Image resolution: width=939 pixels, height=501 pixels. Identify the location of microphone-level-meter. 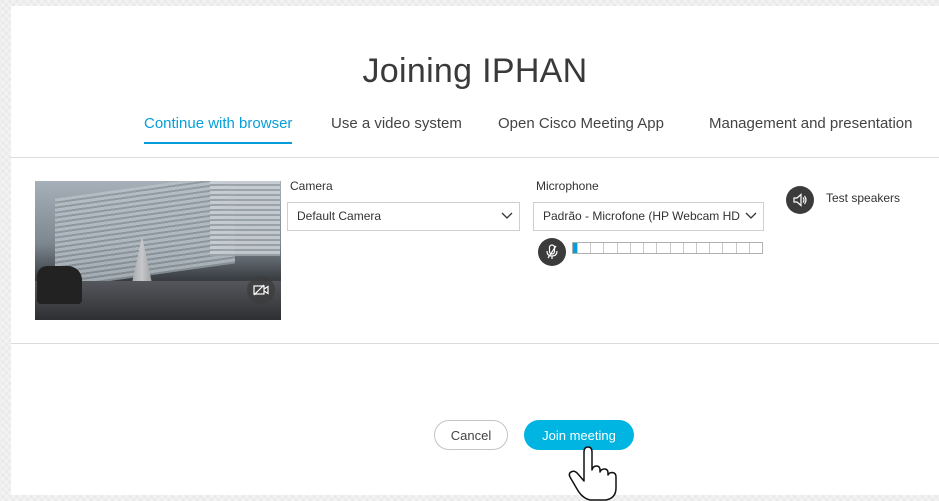
(667, 248).